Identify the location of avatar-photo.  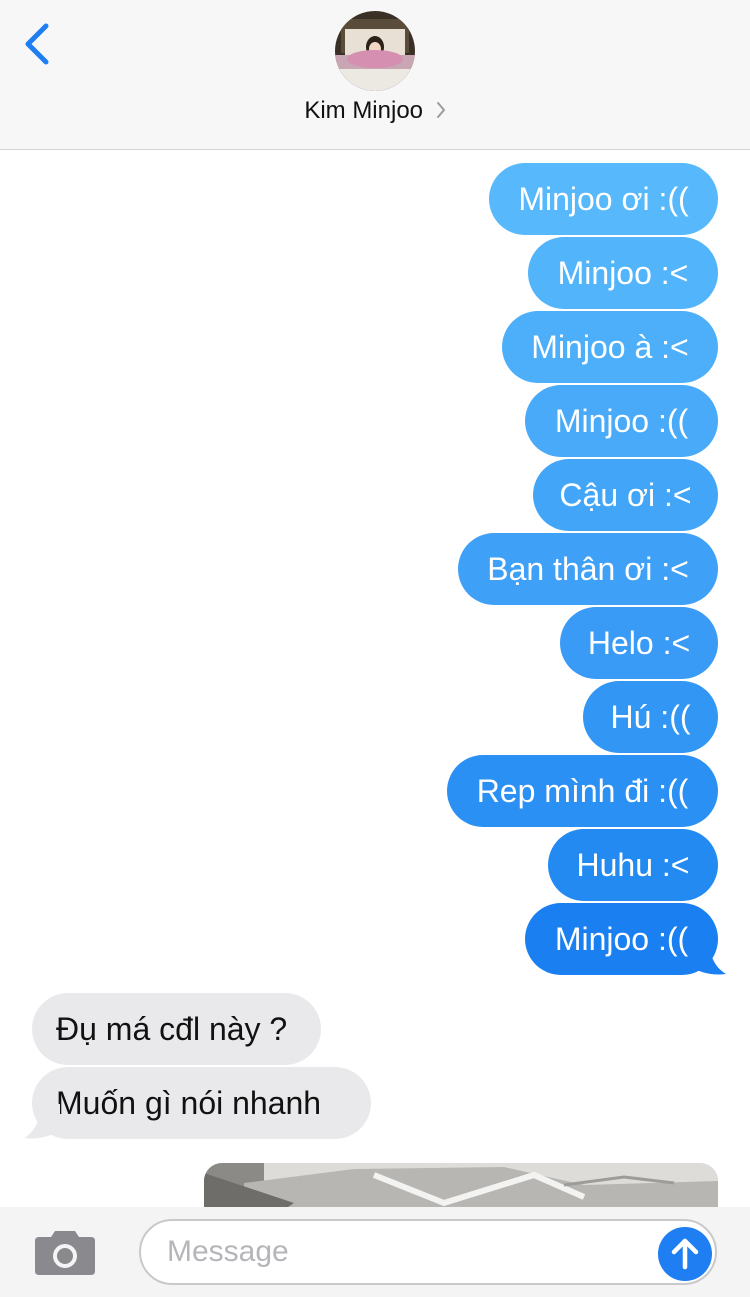
(375, 51).